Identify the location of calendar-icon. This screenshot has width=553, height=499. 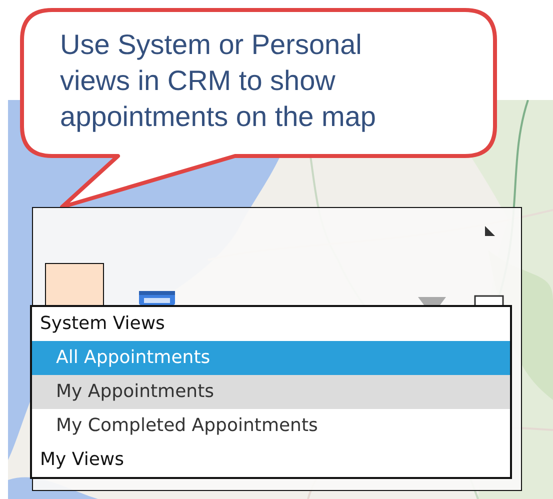
(157, 297).